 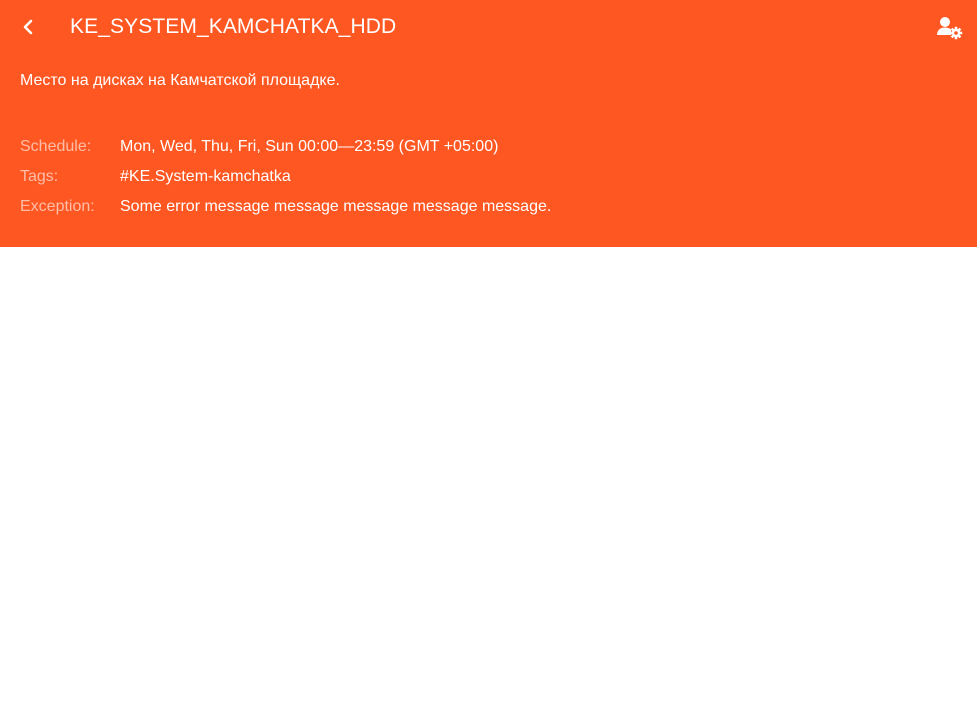 I want to click on schedule-label: Schedule:, so click(x=56, y=146).